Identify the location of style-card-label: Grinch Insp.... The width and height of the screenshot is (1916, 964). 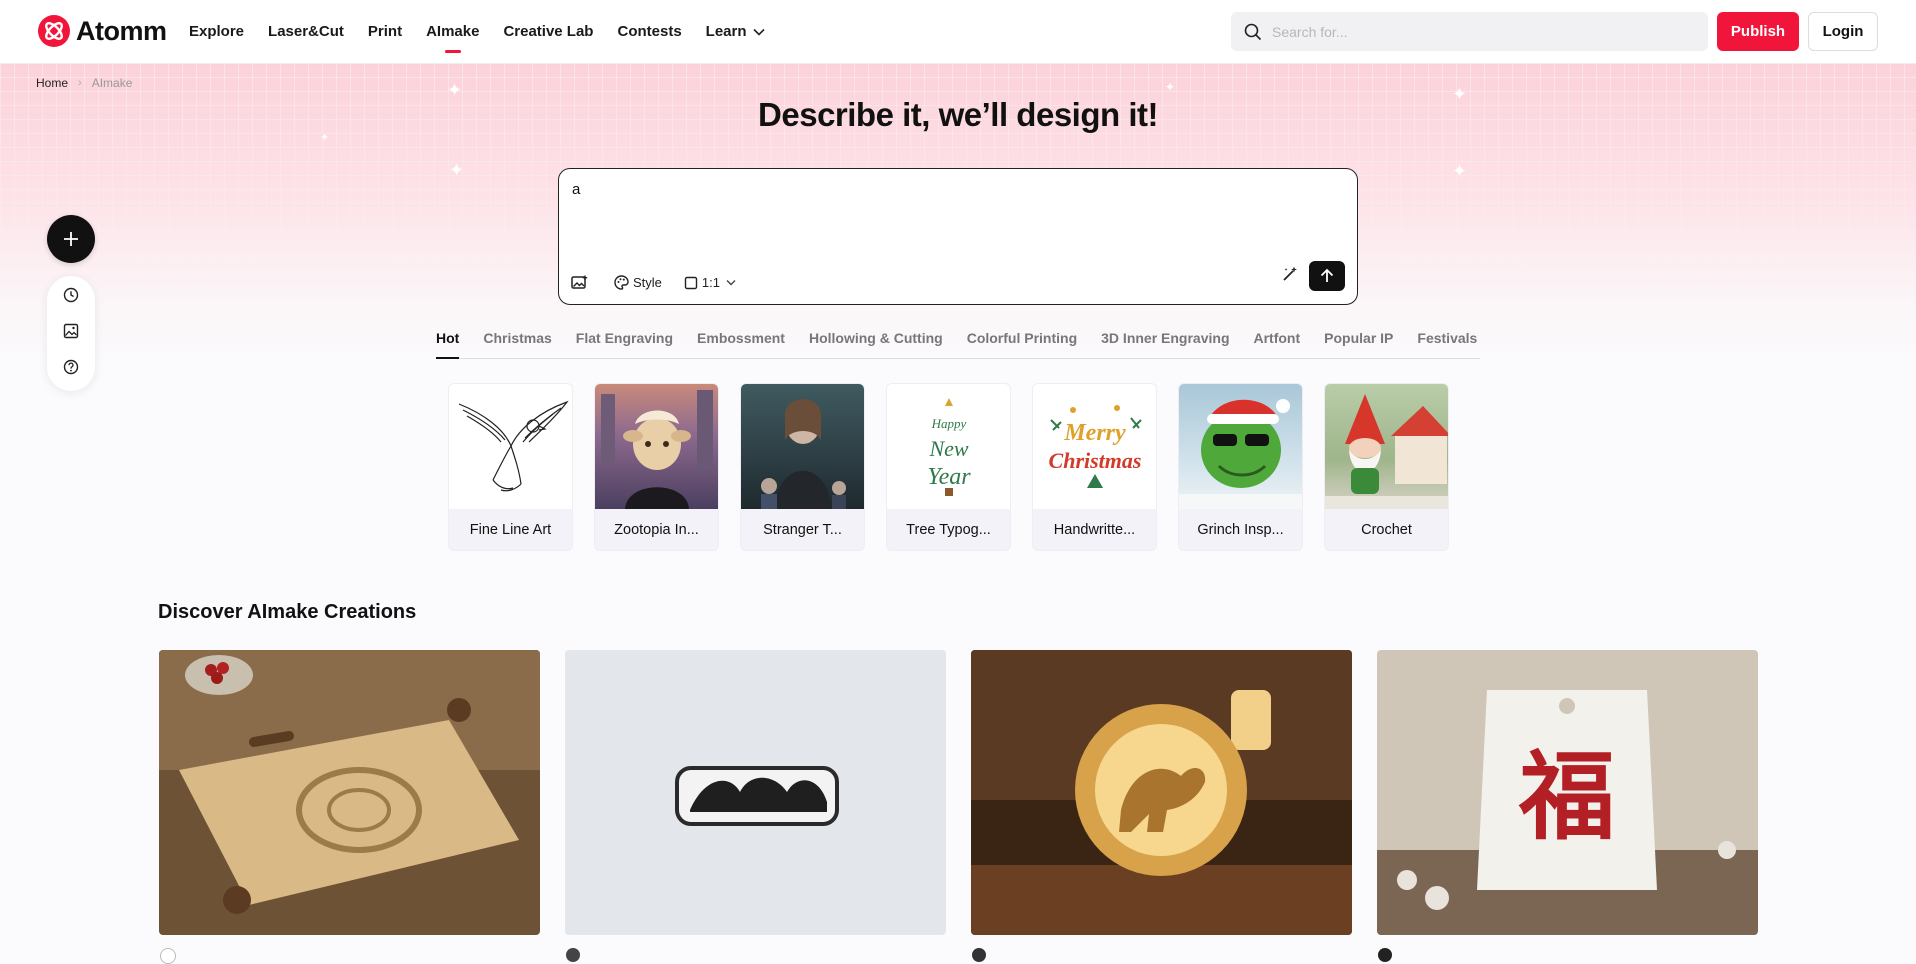
(1240, 530).